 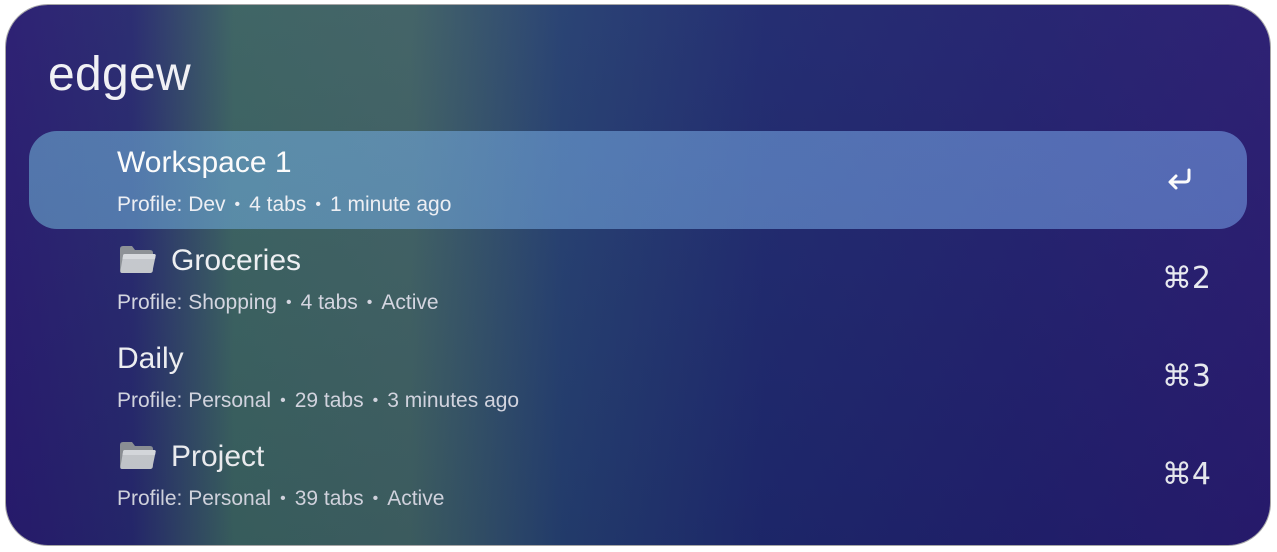 I want to click on result-title: Workspace 1, so click(x=204, y=162).